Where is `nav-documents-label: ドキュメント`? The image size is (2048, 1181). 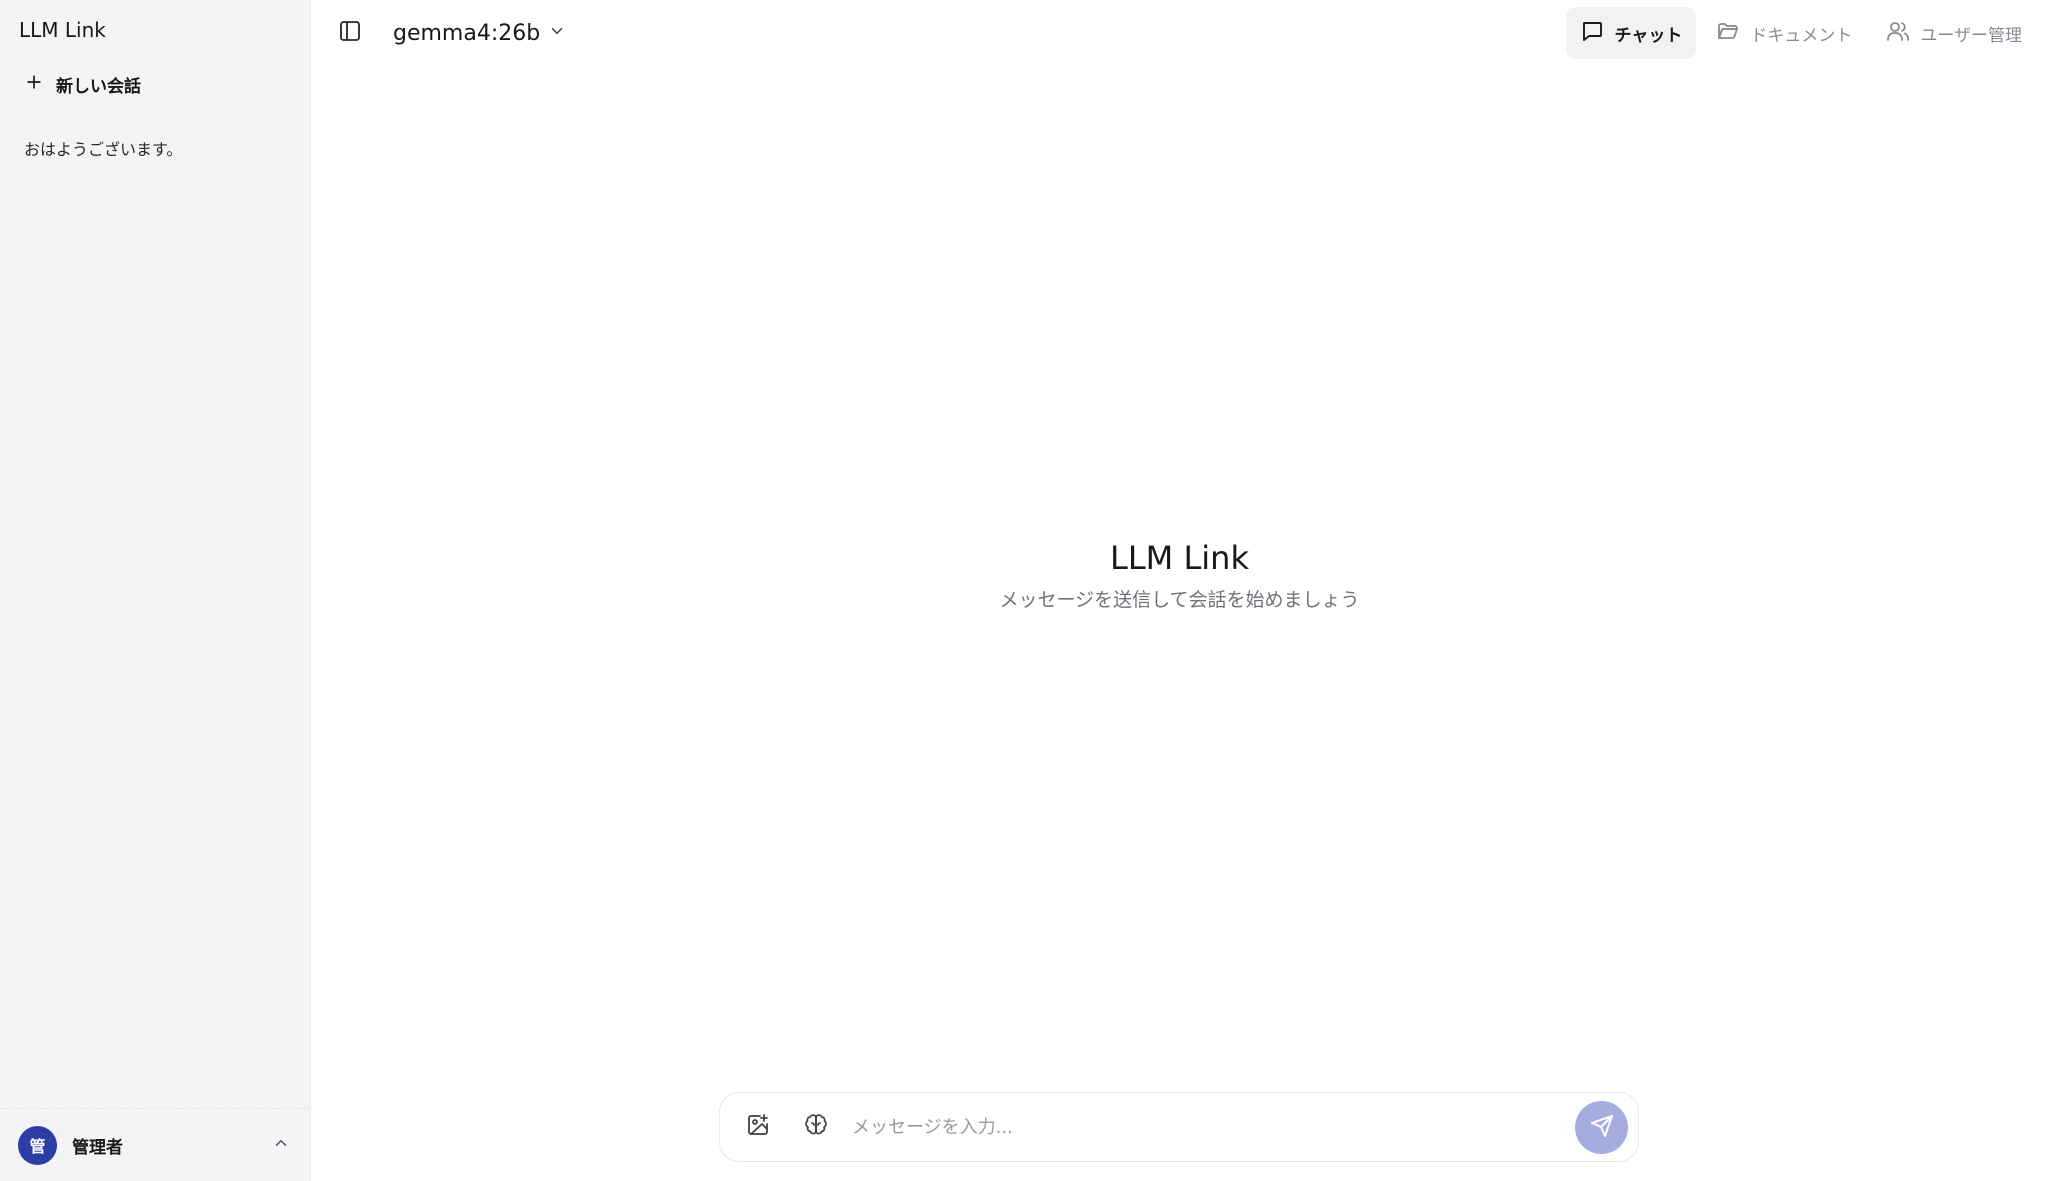 nav-documents-label: ドキュメント is located at coordinates (1801, 35).